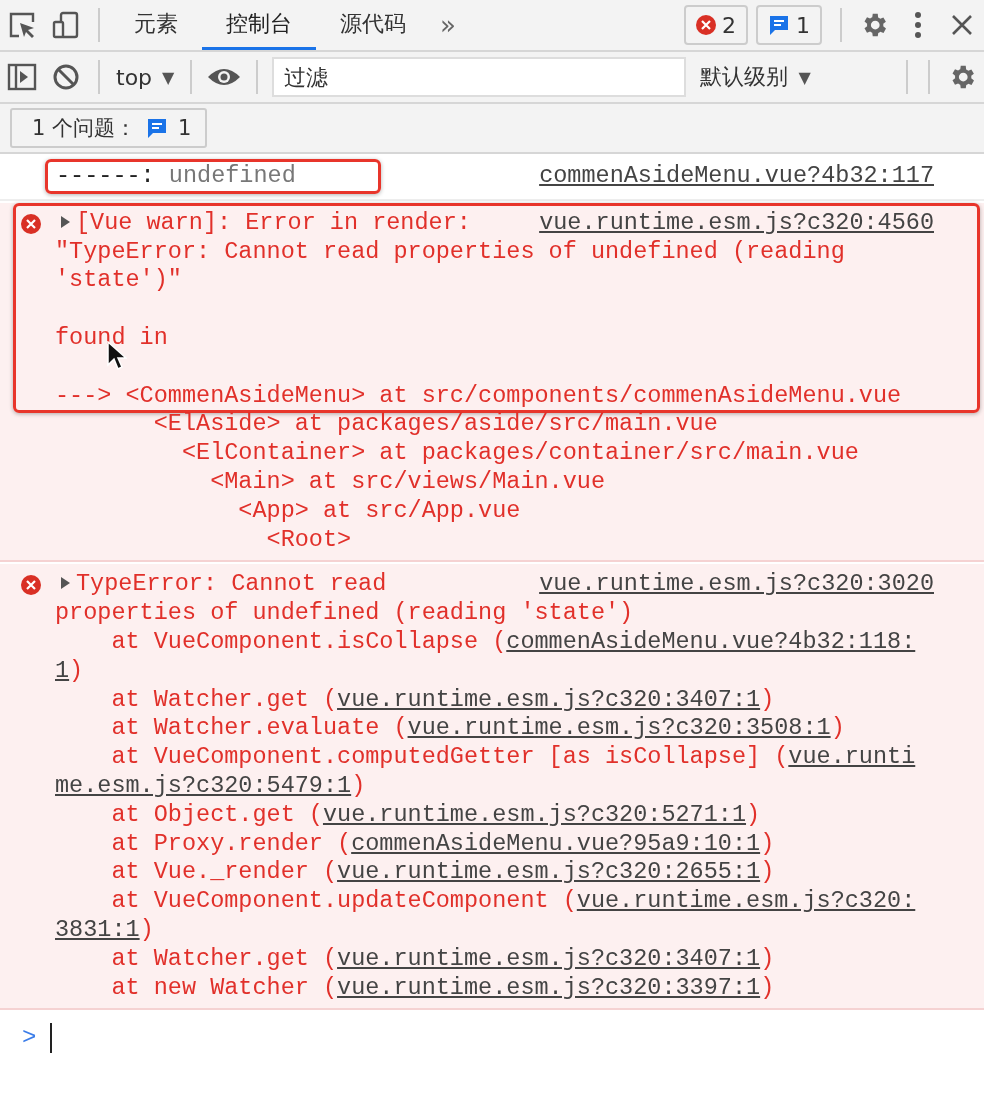 The height and width of the screenshot is (1098, 984). What do you see at coordinates (479, 77) in the screenshot?
I see `filter-field: 过滤` at bounding box center [479, 77].